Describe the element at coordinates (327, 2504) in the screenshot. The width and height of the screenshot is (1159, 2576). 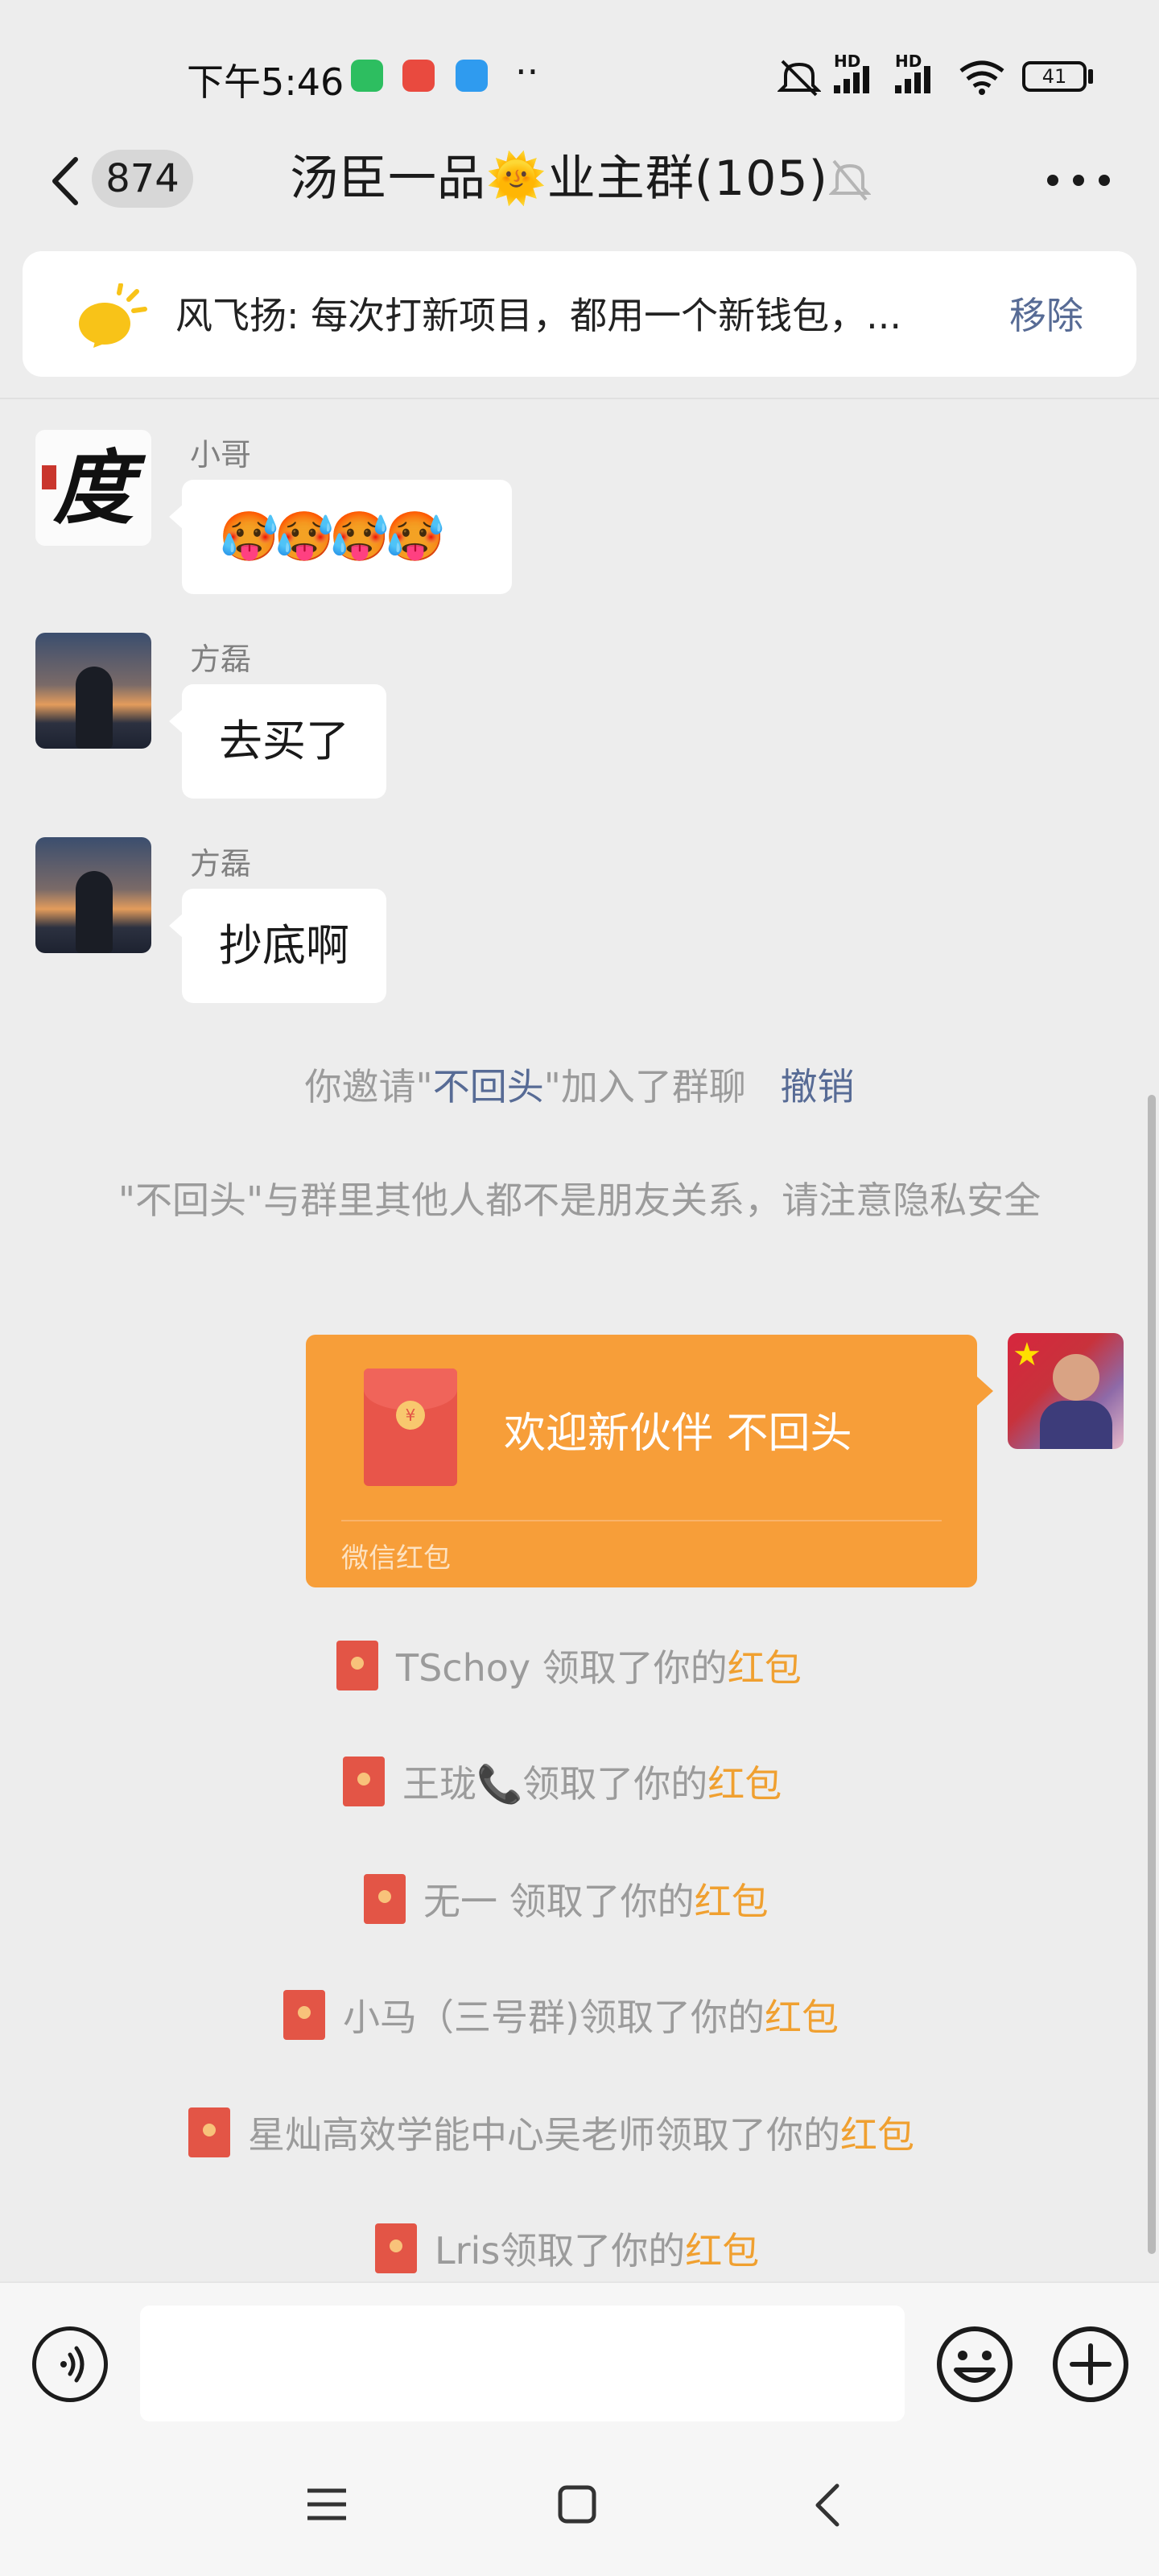
I see `recent-apps-icon` at that location.